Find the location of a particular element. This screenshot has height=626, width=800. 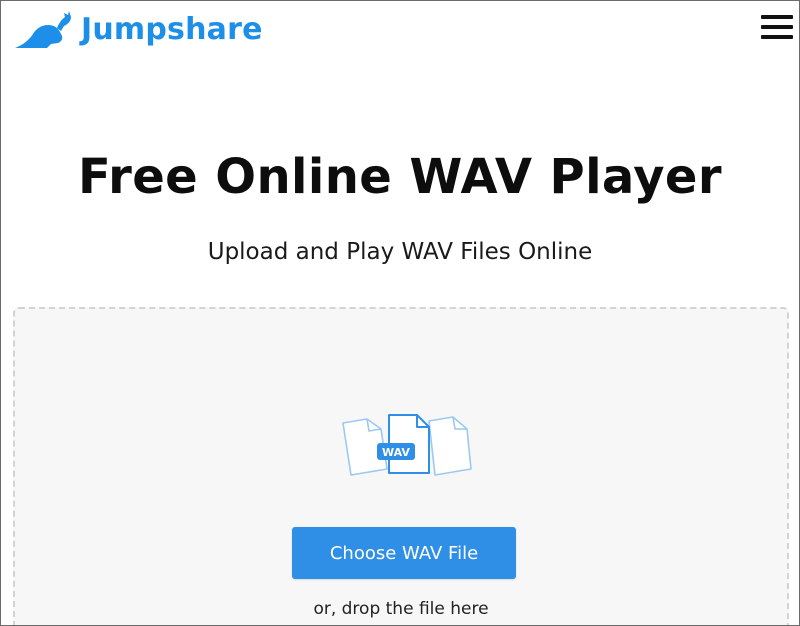

choose-wav-file-button: Choose WAV File is located at coordinates (404, 553).